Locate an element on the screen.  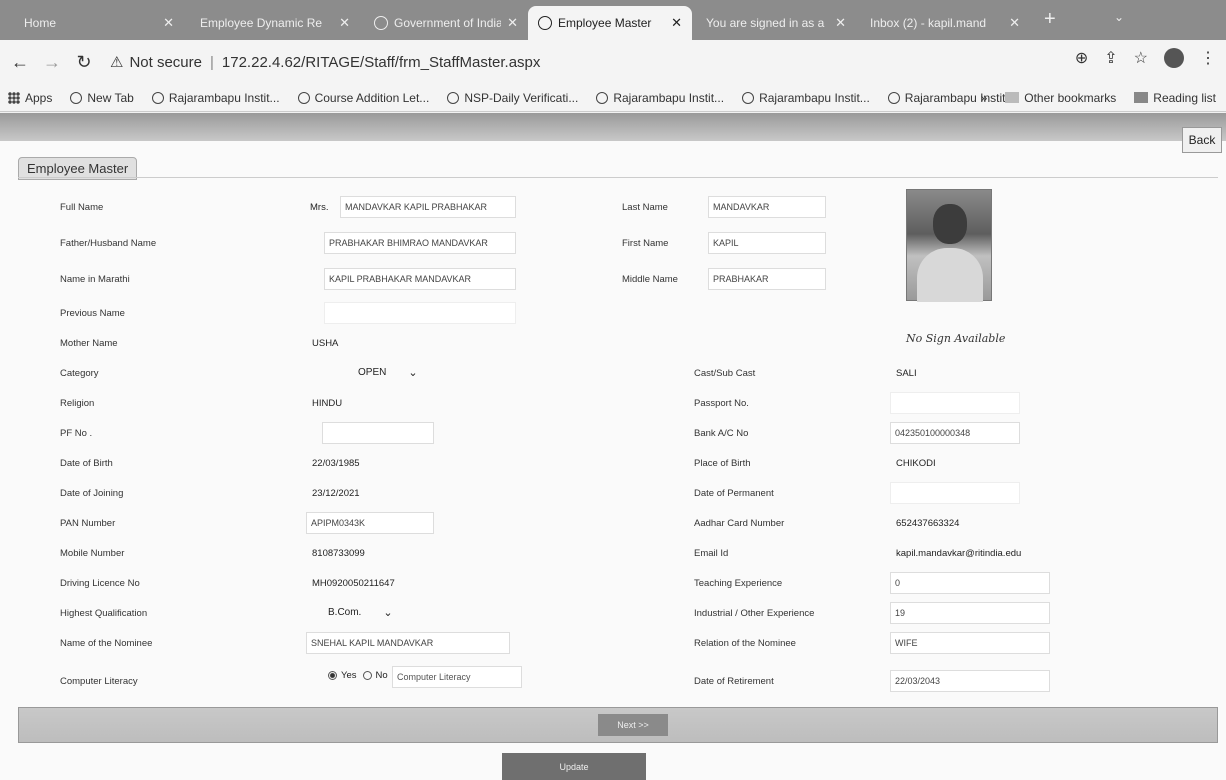
mother-name-field: USHA is located at coordinates (325, 343).